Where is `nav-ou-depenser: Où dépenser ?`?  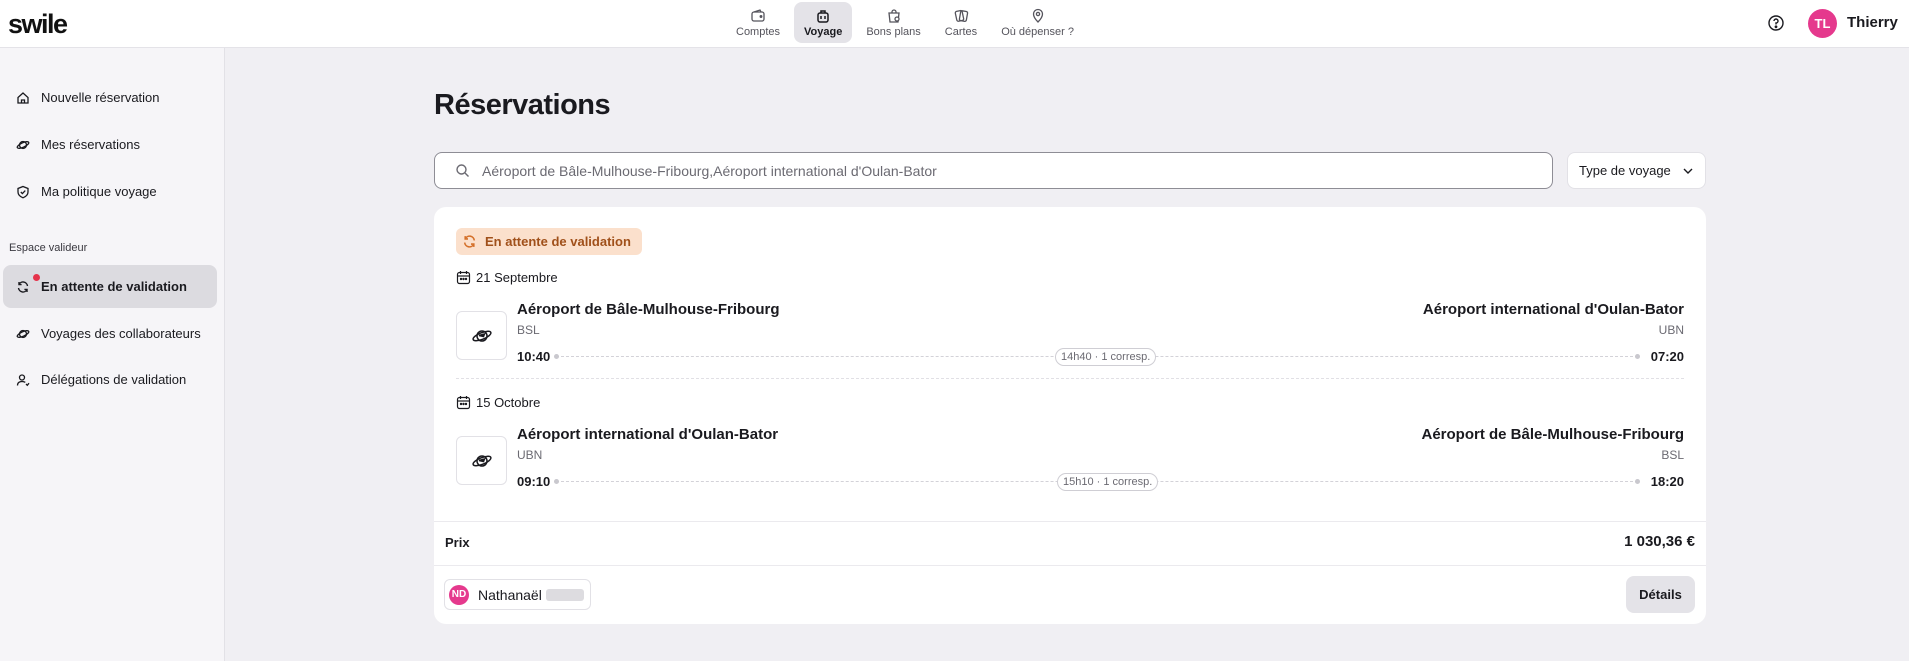
nav-ou-depenser: Où dépenser ? is located at coordinates (1037, 22).